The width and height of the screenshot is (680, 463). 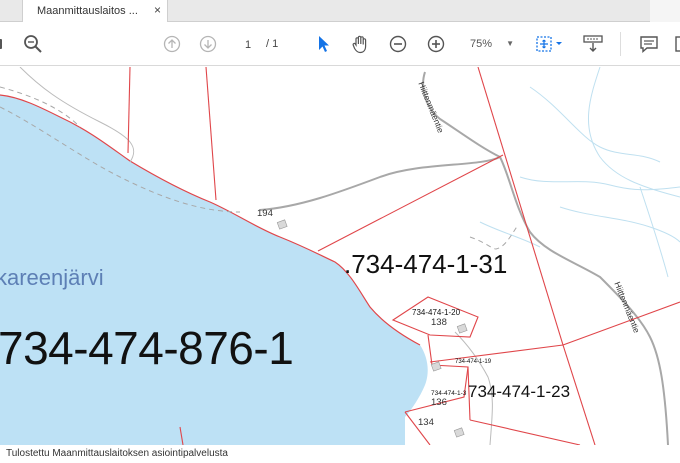 What do you see at coordinates (593, 44) in the screenshot?
I see `scroll-mode-icon` at bounding box center [593, 44].